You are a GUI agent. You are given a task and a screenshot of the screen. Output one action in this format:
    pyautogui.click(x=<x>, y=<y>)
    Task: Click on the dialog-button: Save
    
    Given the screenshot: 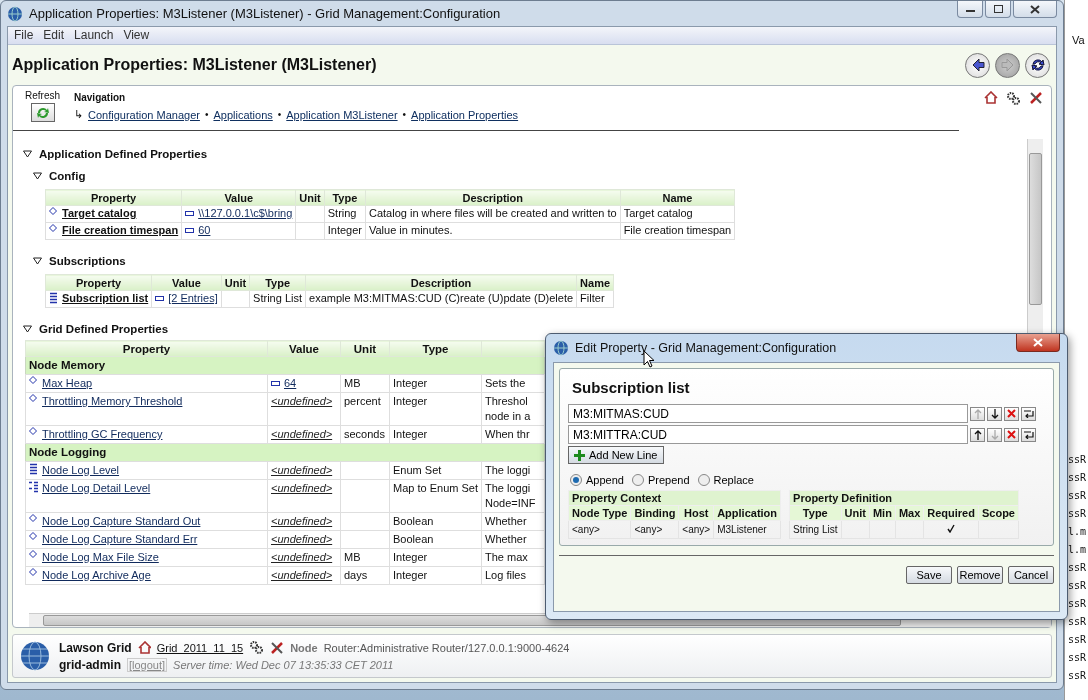 What is the action you would take?
    pyautogui.click(x=929, y=575)
    